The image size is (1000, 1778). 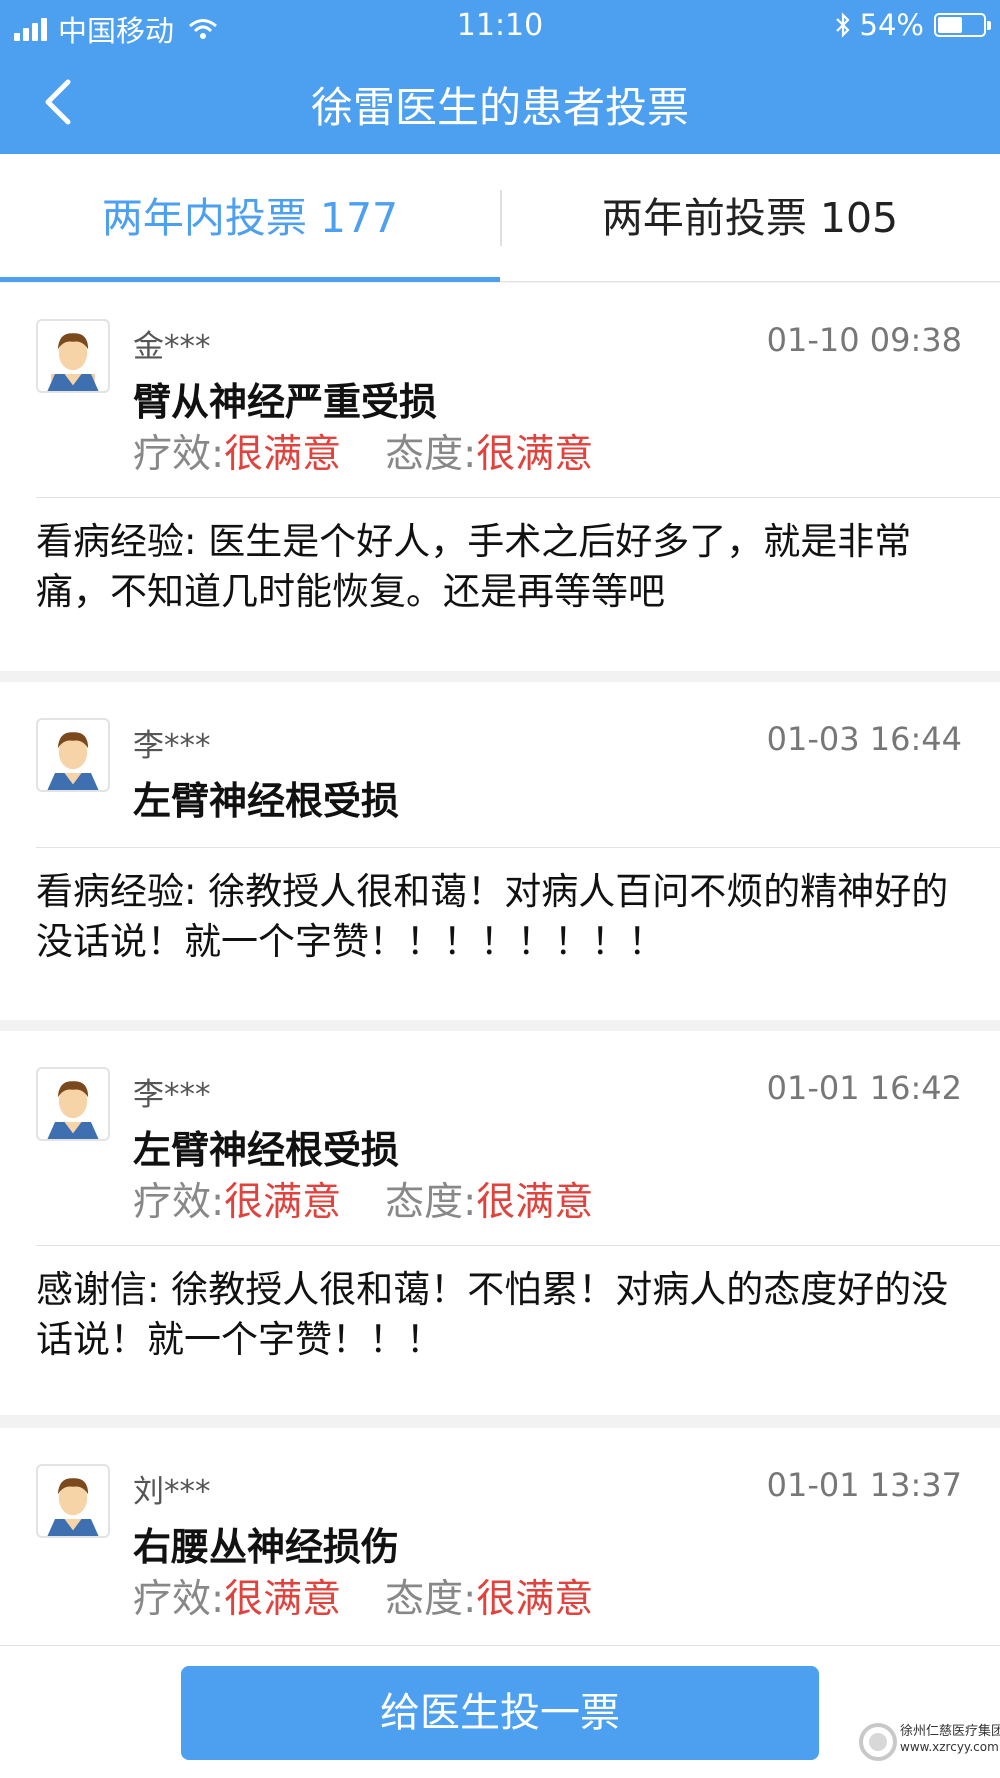 I want to click on diagnosis: 臂从神经严重受损, so click(x=285, y=402).